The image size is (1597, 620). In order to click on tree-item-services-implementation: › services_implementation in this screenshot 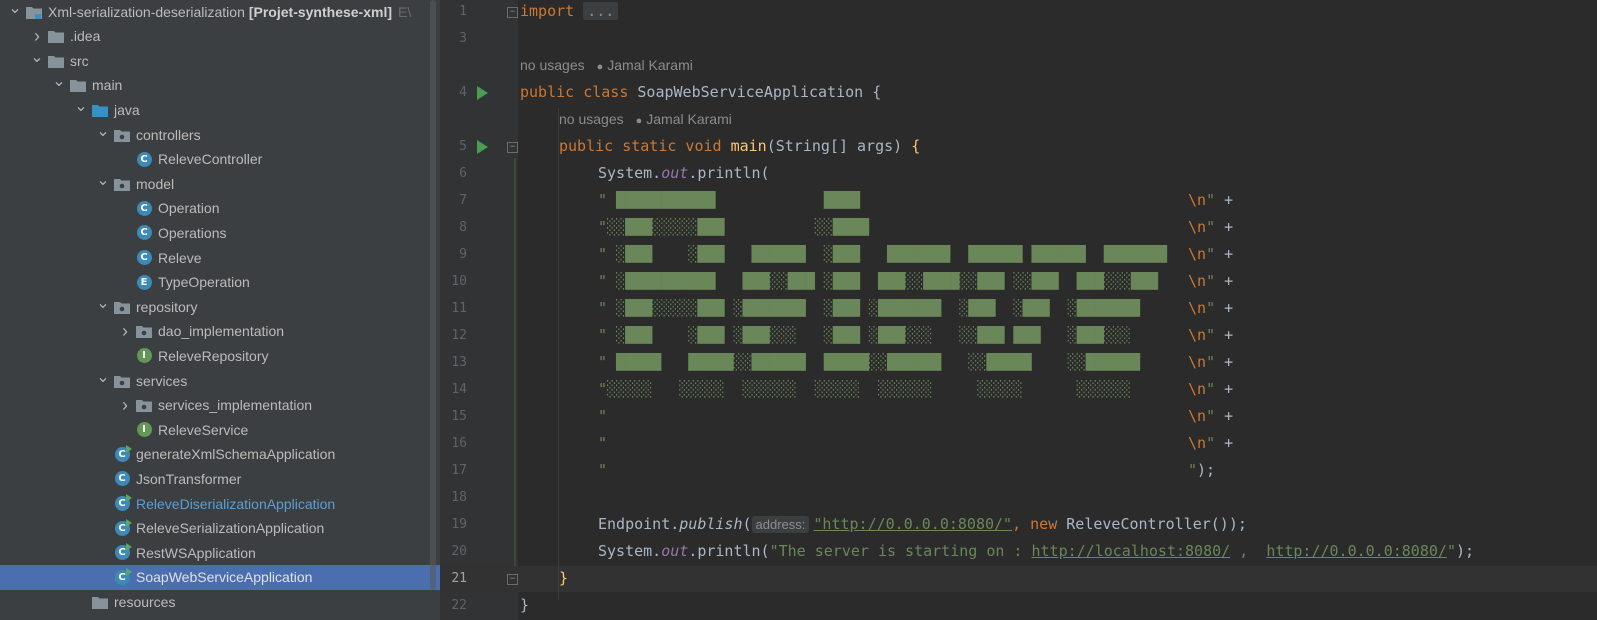, I will do `click(220, 405)`.